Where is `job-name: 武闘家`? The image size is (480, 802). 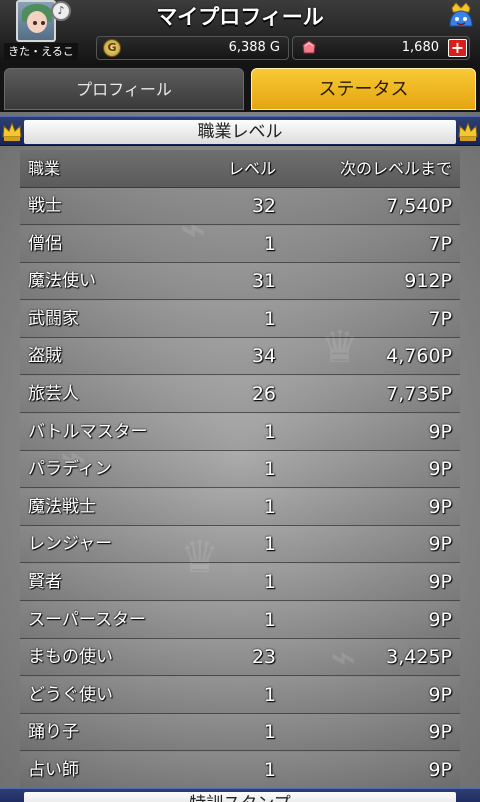 job-name: 武闘家 is located at coordinates (53, 318).